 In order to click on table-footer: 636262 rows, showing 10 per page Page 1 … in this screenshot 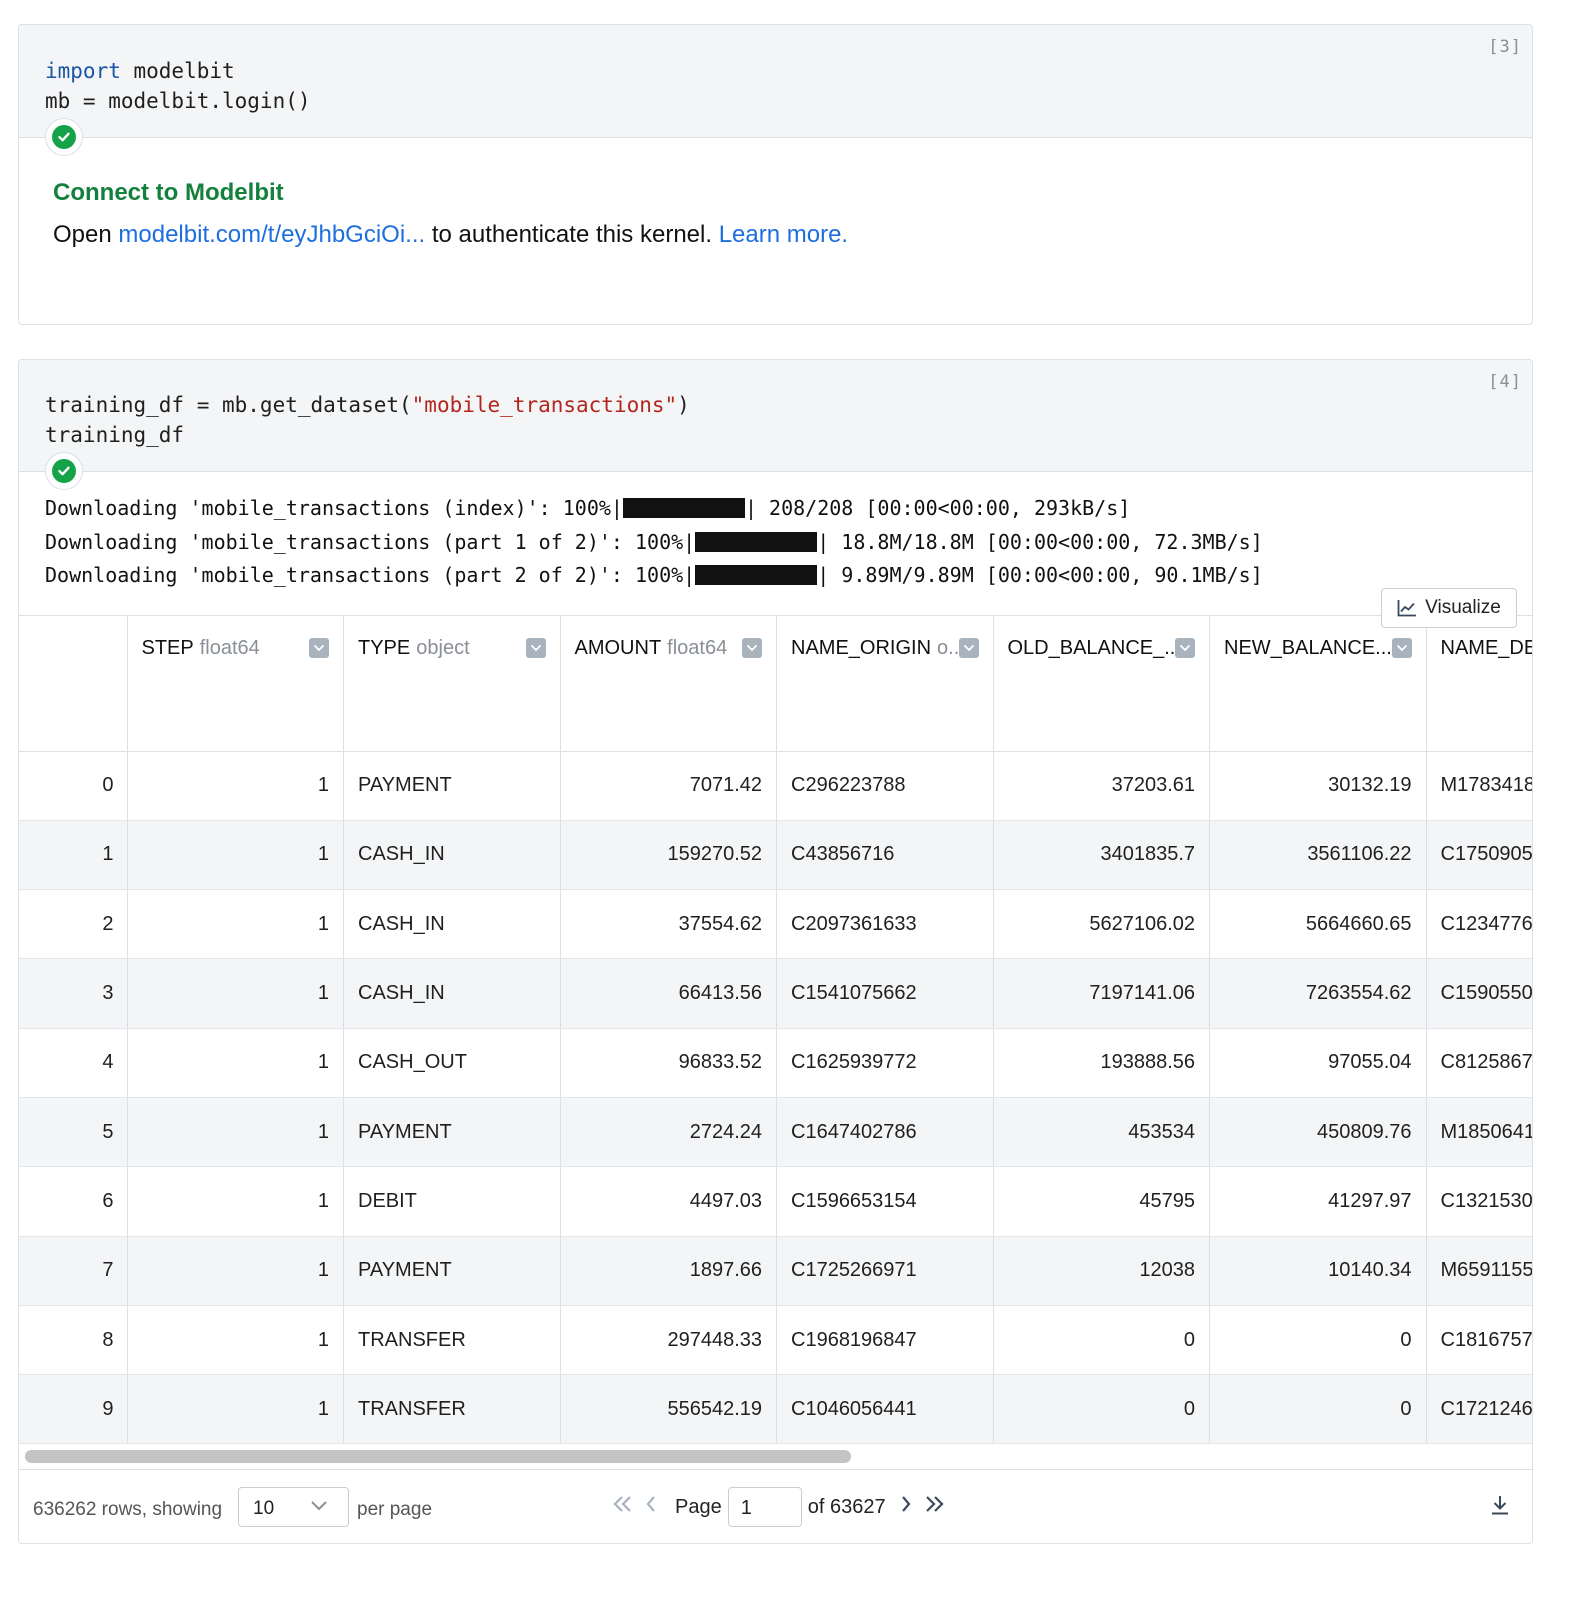, I will do `click(775, 1506)`.